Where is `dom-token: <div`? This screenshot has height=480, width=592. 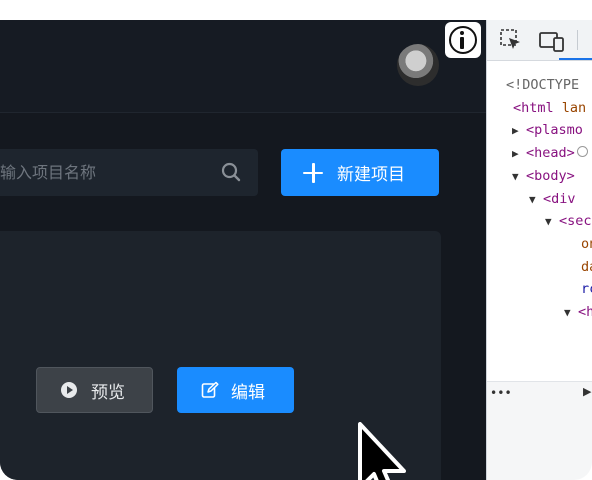
dom-token: <div is located at coordinates (559, 198).